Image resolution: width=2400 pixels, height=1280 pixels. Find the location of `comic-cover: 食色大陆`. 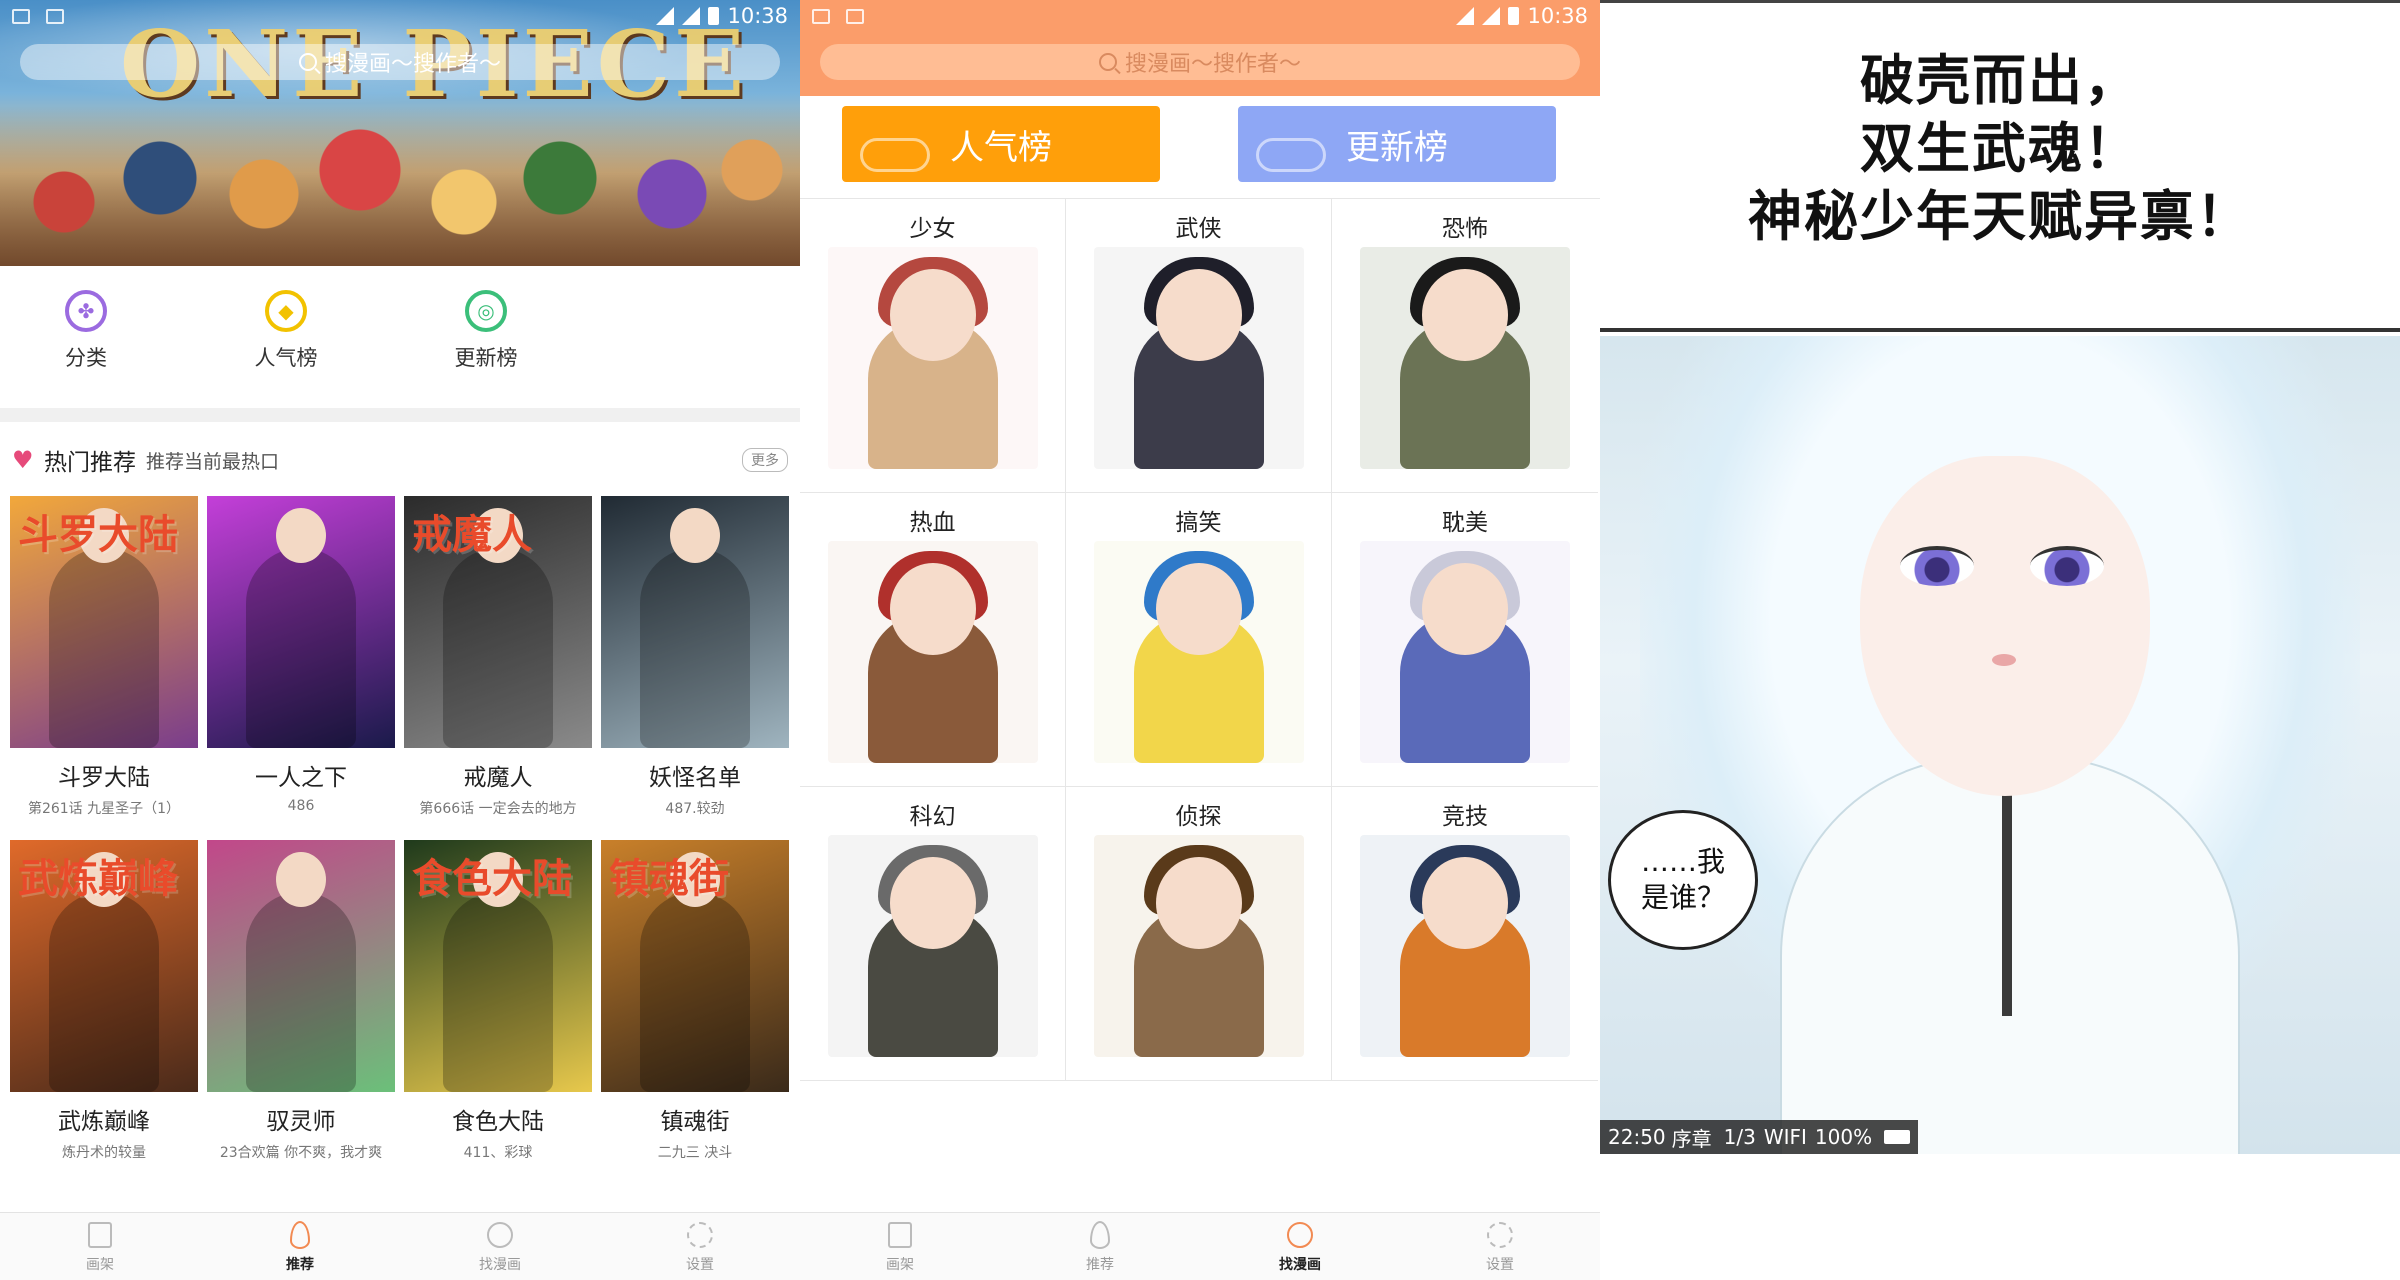

comic-cover: 食色大陆 is located at coordinates (498, 966).